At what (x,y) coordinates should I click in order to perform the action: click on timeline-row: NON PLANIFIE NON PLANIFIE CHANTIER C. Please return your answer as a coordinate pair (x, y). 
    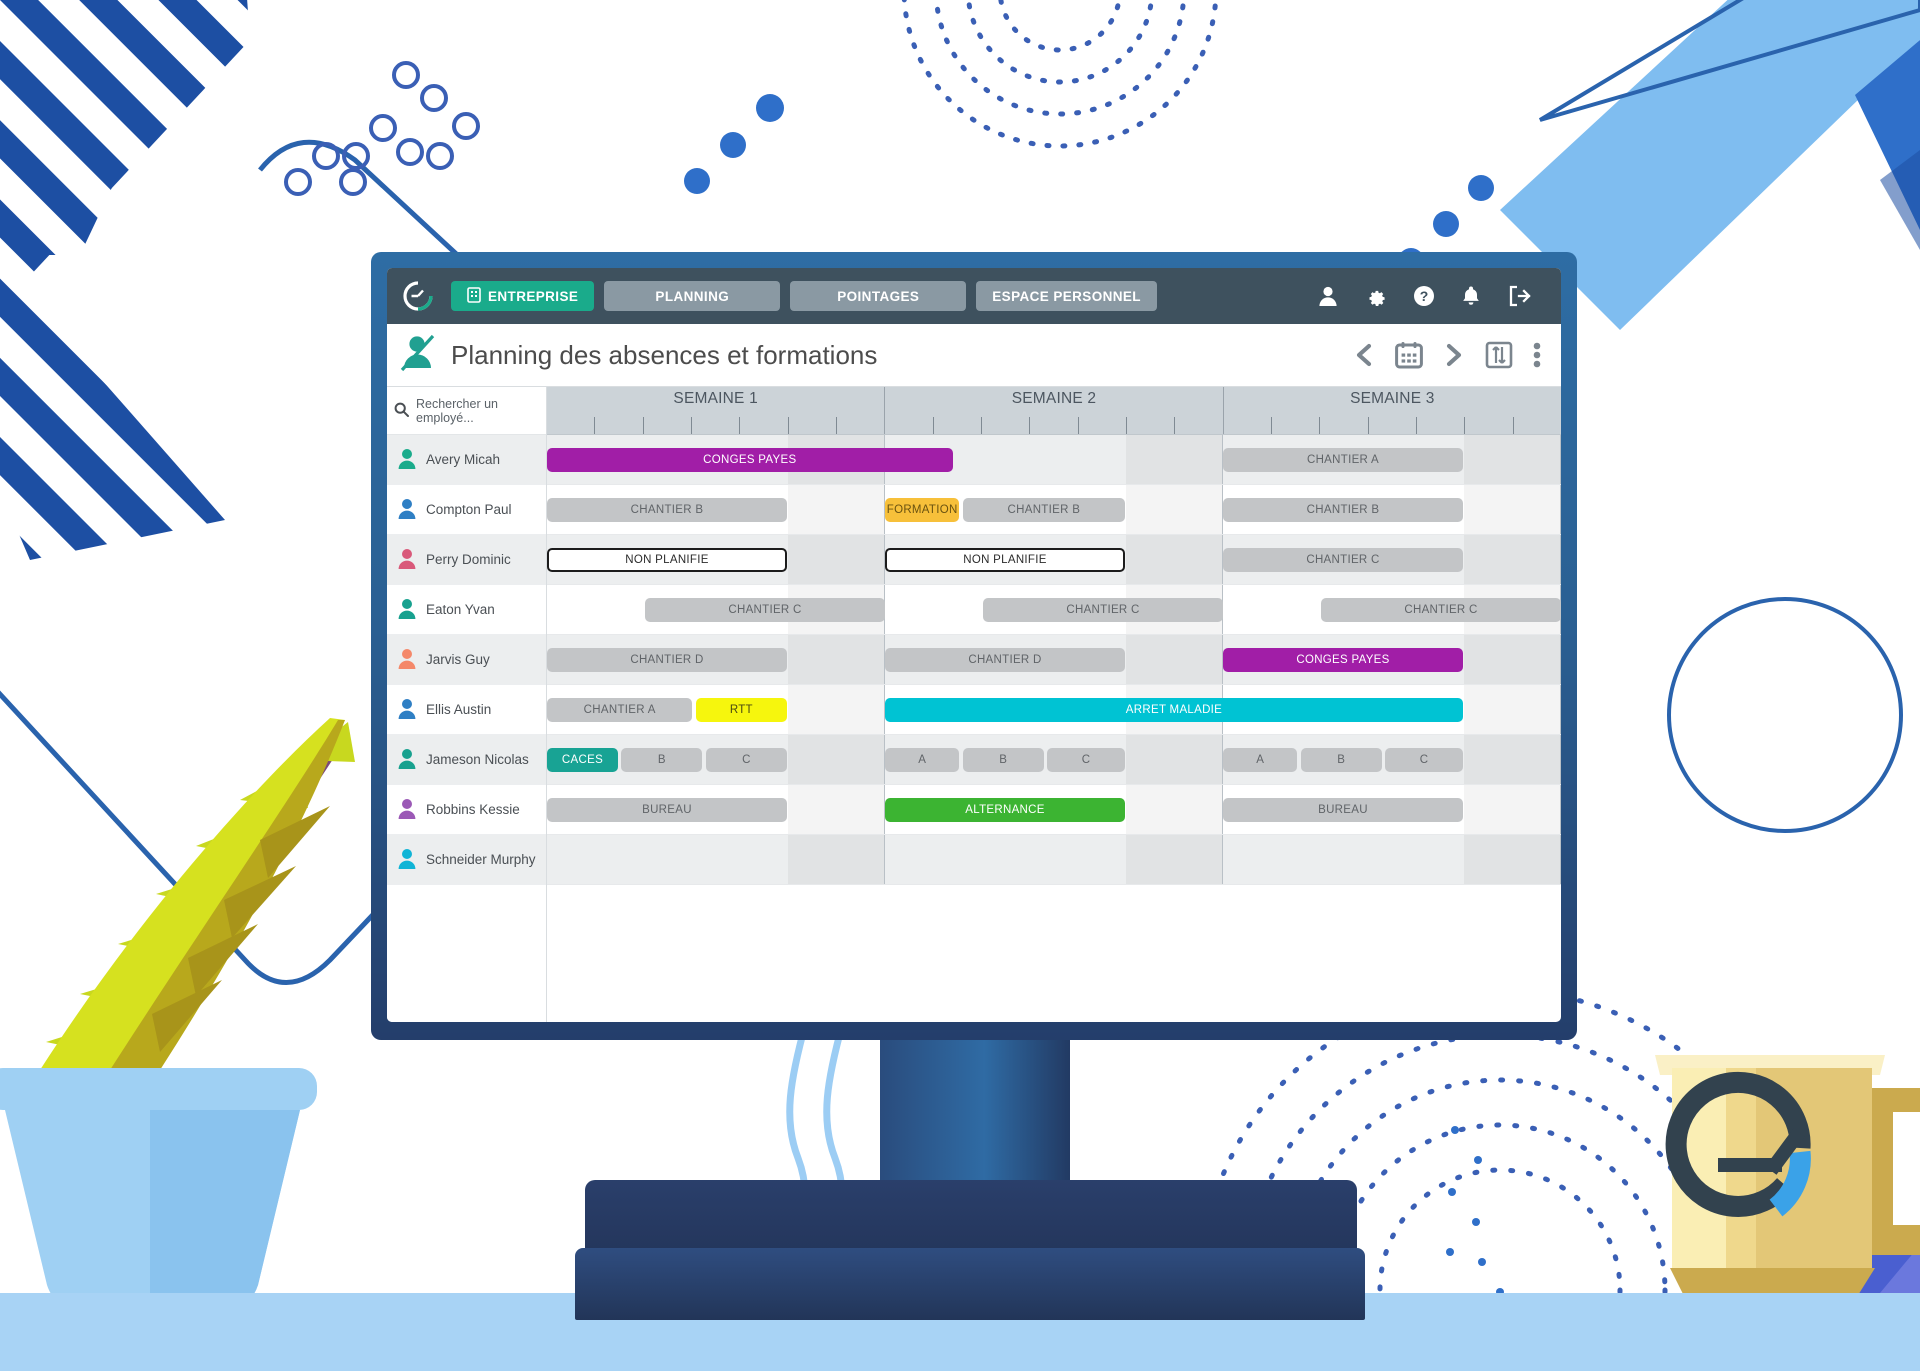
    Looking at the image, I should click on (1054, 560).